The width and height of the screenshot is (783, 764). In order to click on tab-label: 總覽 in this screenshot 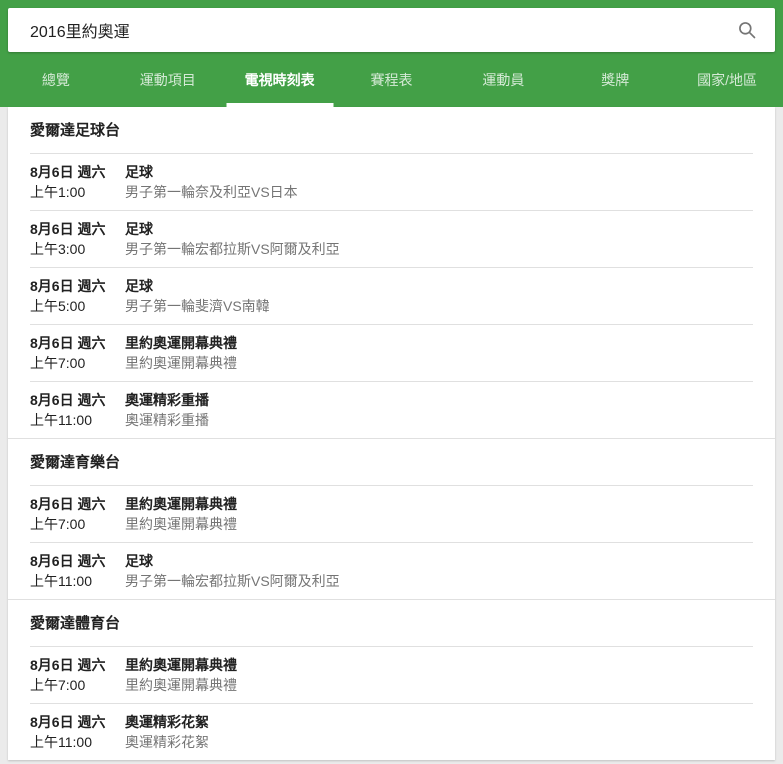, I will do `click(55, 79)`.